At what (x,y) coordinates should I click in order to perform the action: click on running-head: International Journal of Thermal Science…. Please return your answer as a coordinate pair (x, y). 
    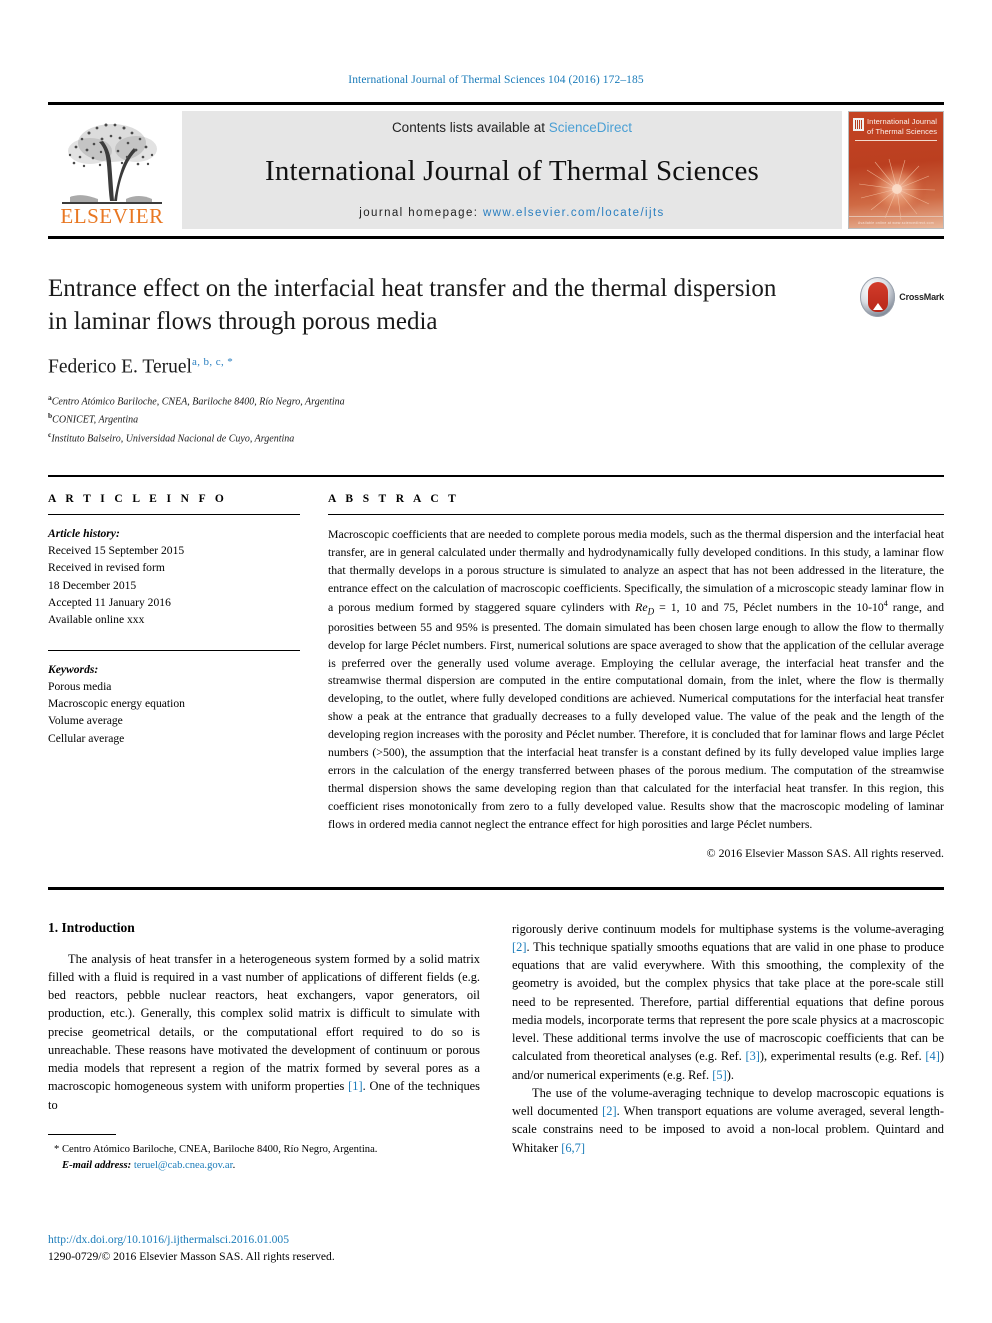
    Looking at the image, I should click on (496, 80).